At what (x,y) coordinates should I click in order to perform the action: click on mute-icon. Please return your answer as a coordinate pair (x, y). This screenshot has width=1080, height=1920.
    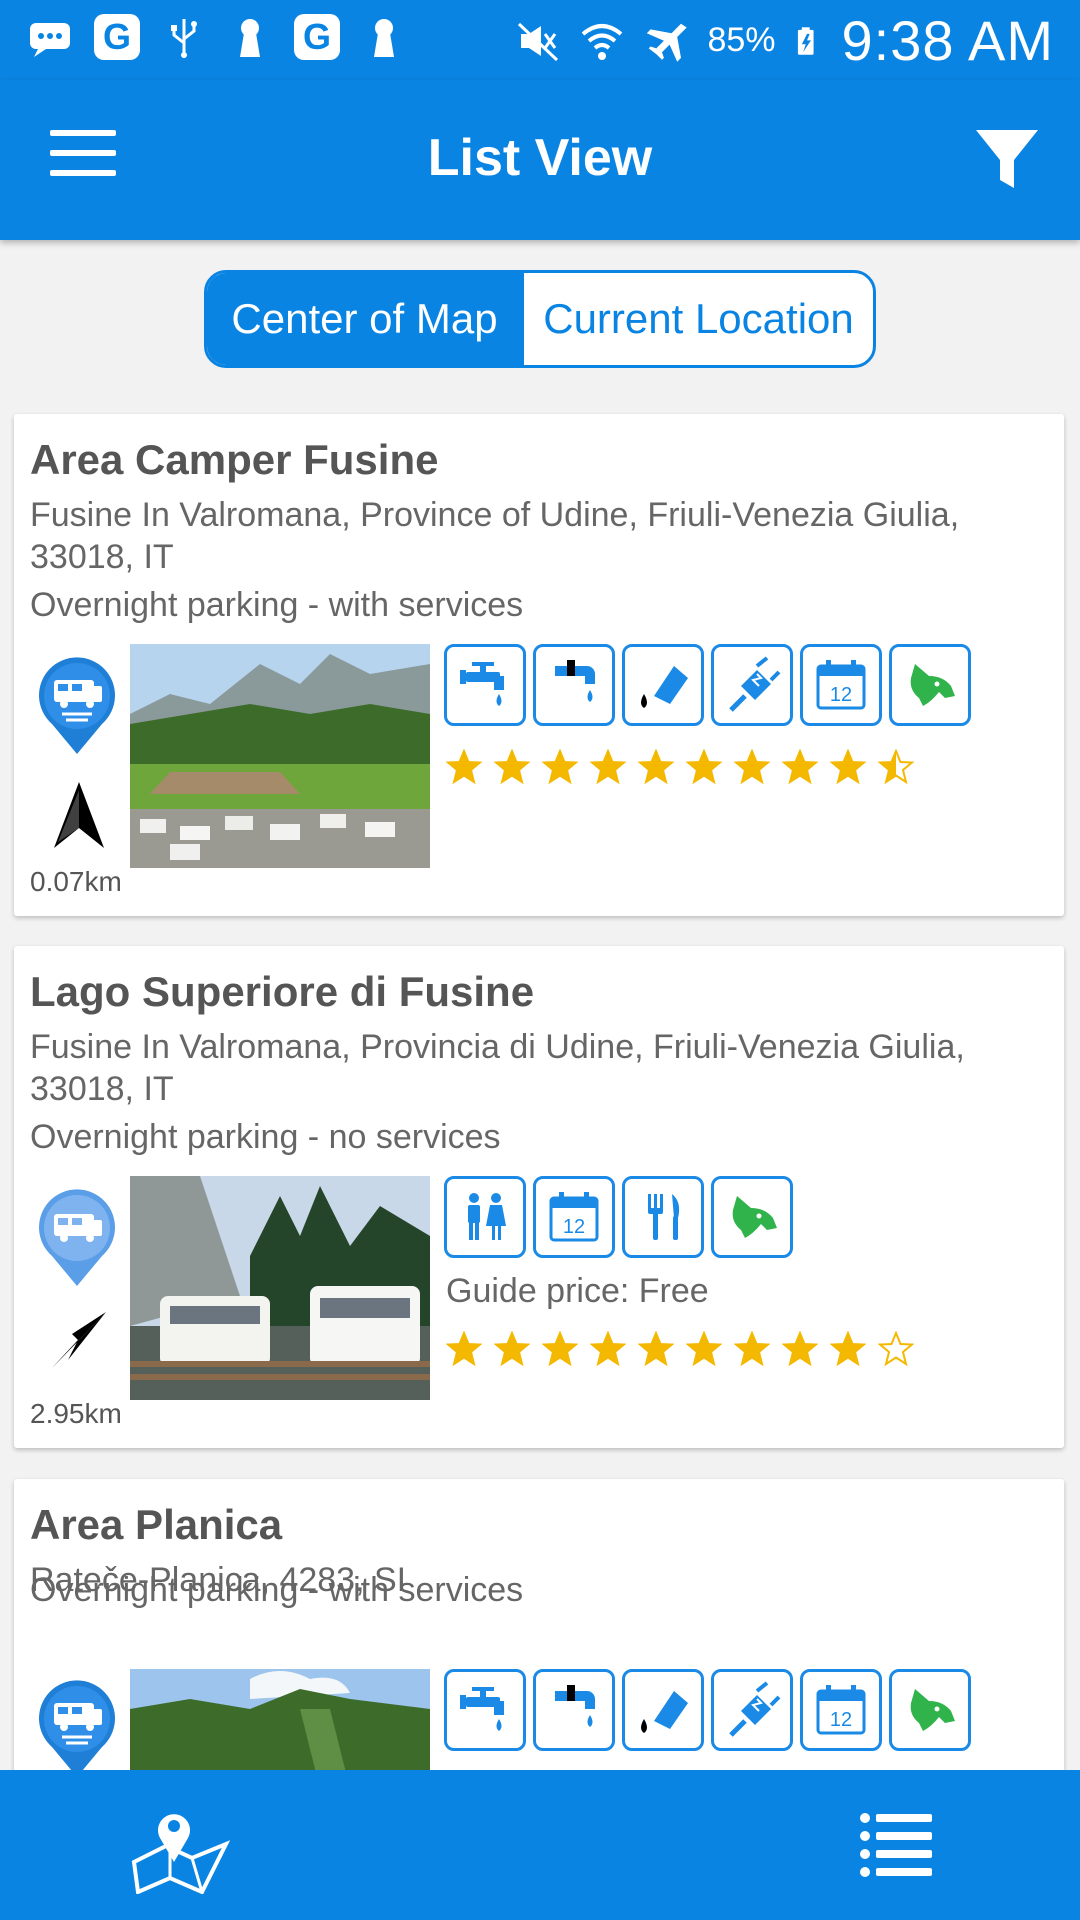
    Looking at the image, I should click on (538, 41).